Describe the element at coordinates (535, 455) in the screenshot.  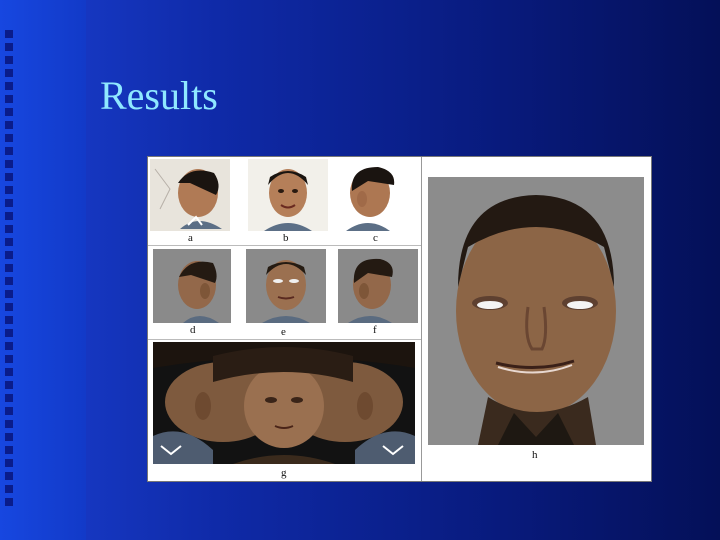
I see `label-h: h` at that location.